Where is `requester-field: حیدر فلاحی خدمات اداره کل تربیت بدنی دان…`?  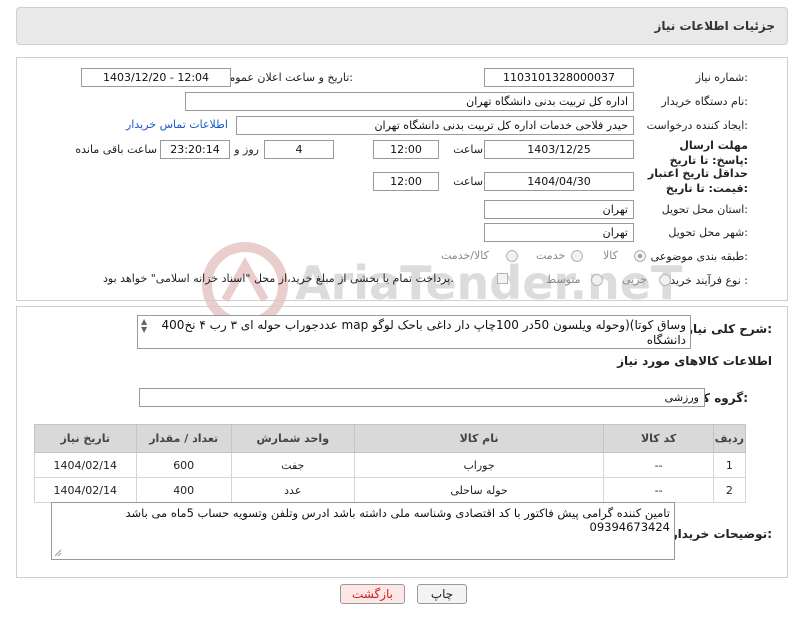
requester-field: حیدر فلاحی خدمات اداره کل تربیت بدنی دان… is located at coordinates (435, 125).